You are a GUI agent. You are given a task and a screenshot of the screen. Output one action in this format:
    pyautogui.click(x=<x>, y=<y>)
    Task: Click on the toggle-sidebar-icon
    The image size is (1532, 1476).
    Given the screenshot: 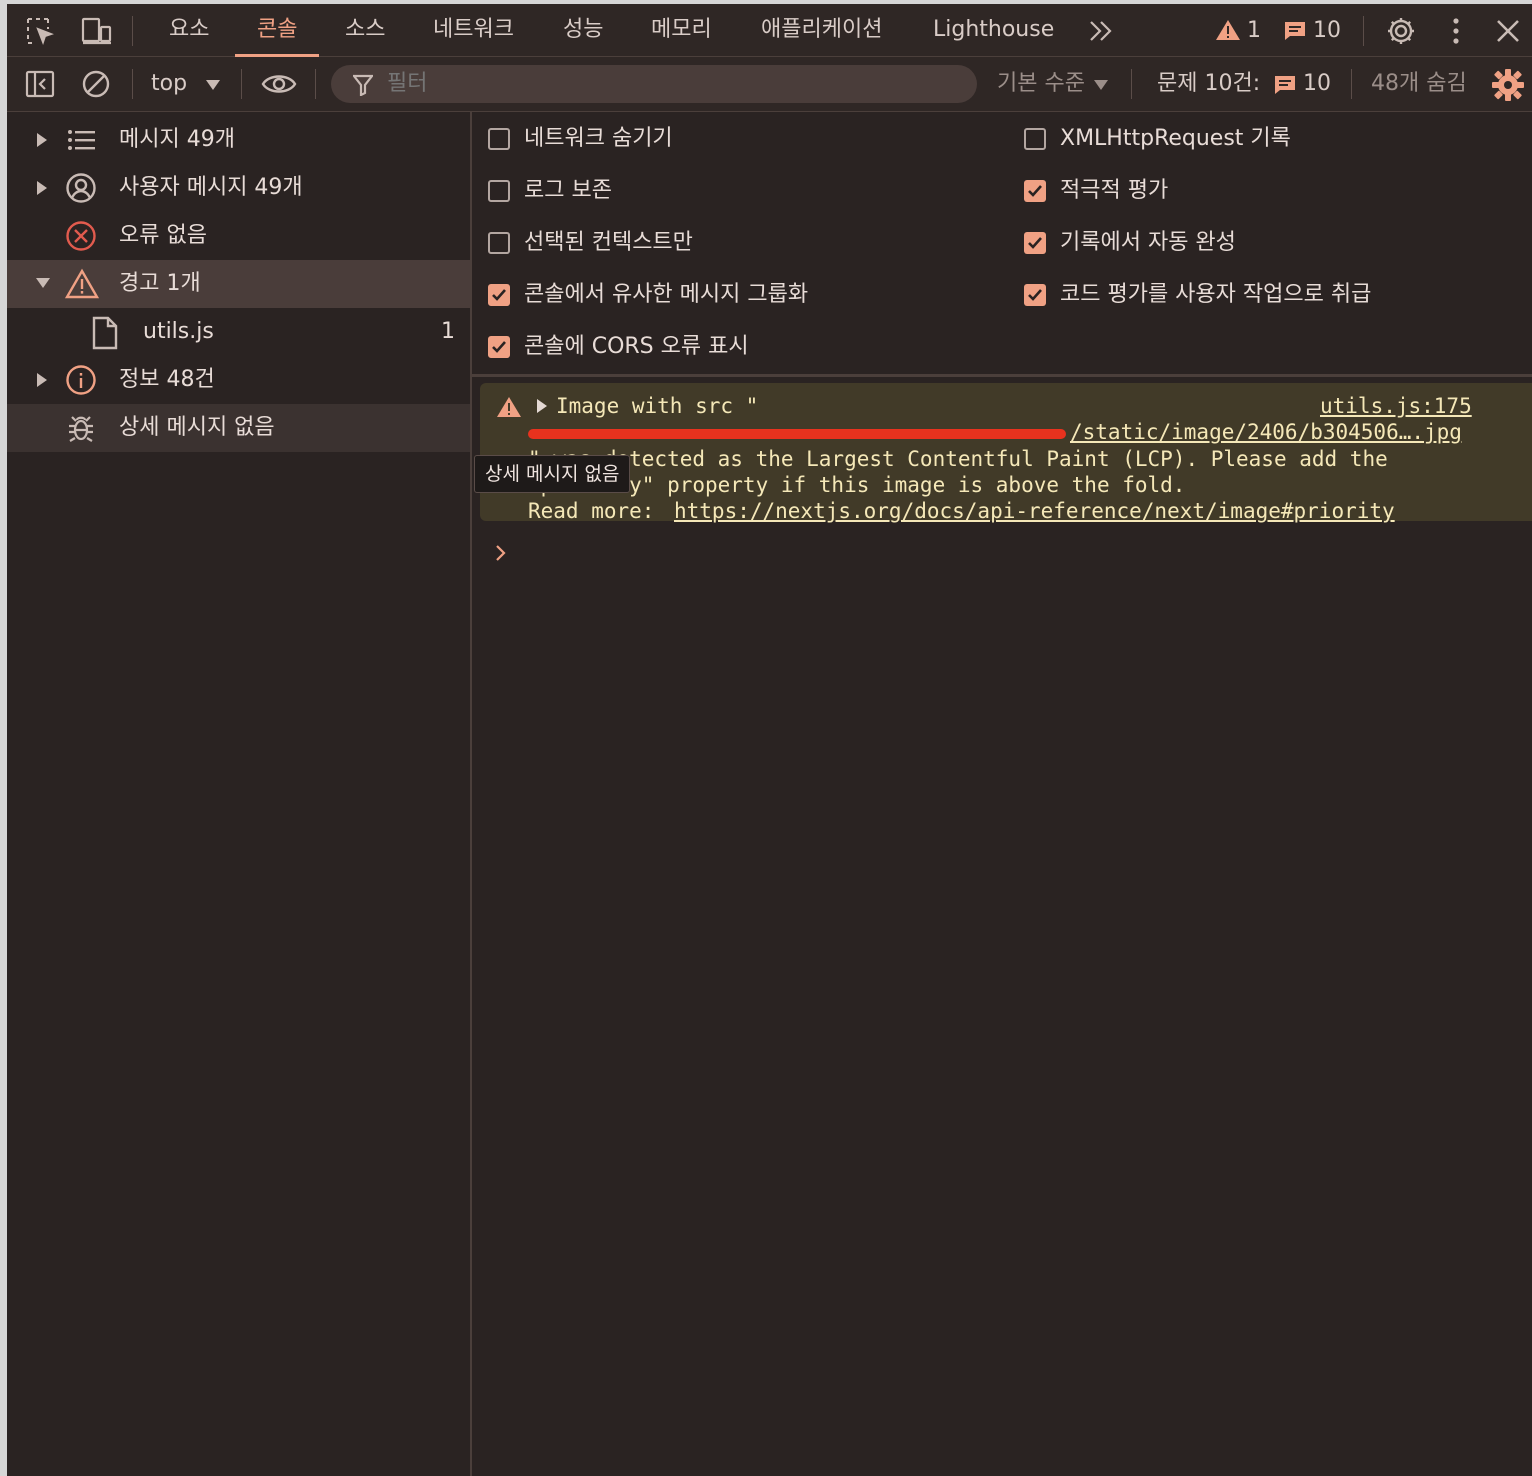 What is the action you would take?
    pyautogui.click(x=40, y=84)
    